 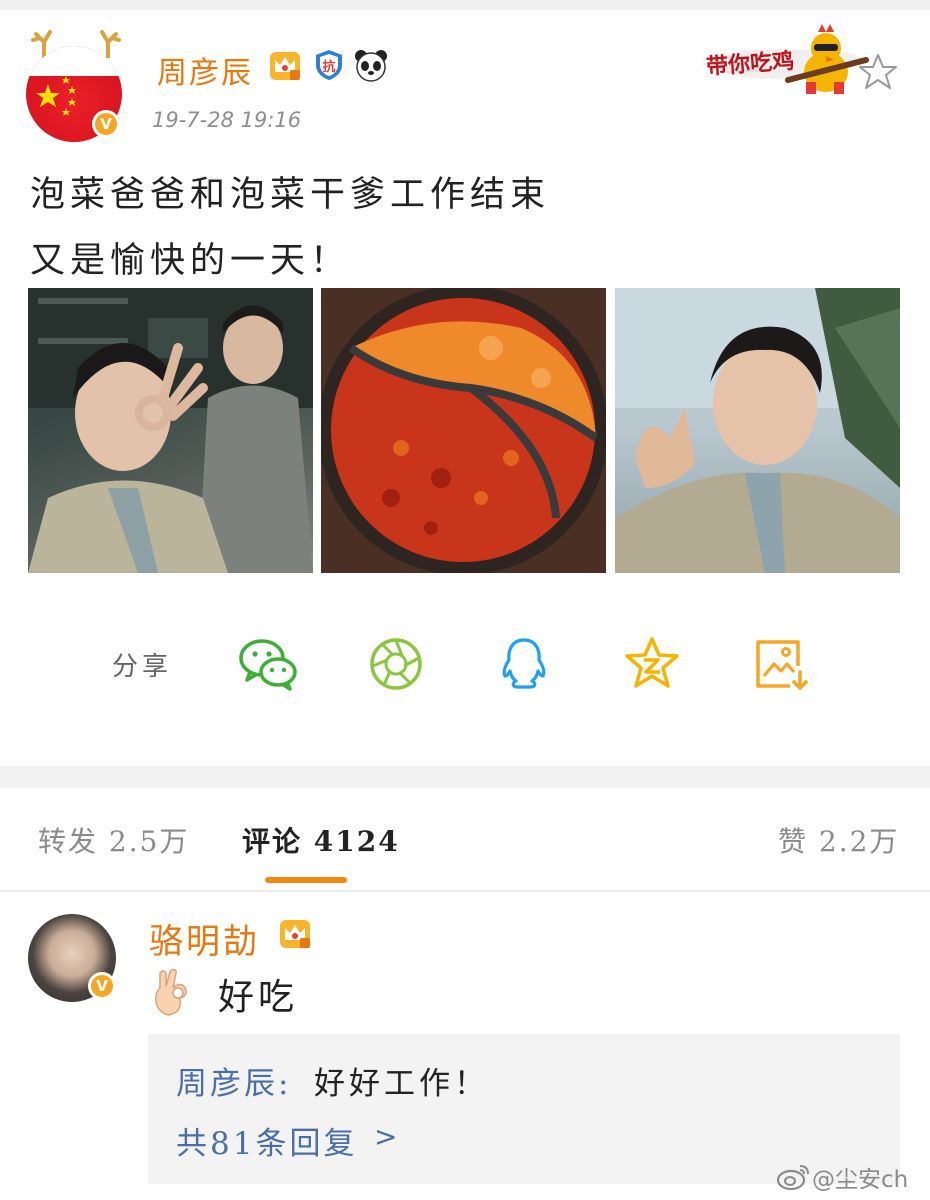 I want to click on qzone-icon, so click(x=652, y=664).